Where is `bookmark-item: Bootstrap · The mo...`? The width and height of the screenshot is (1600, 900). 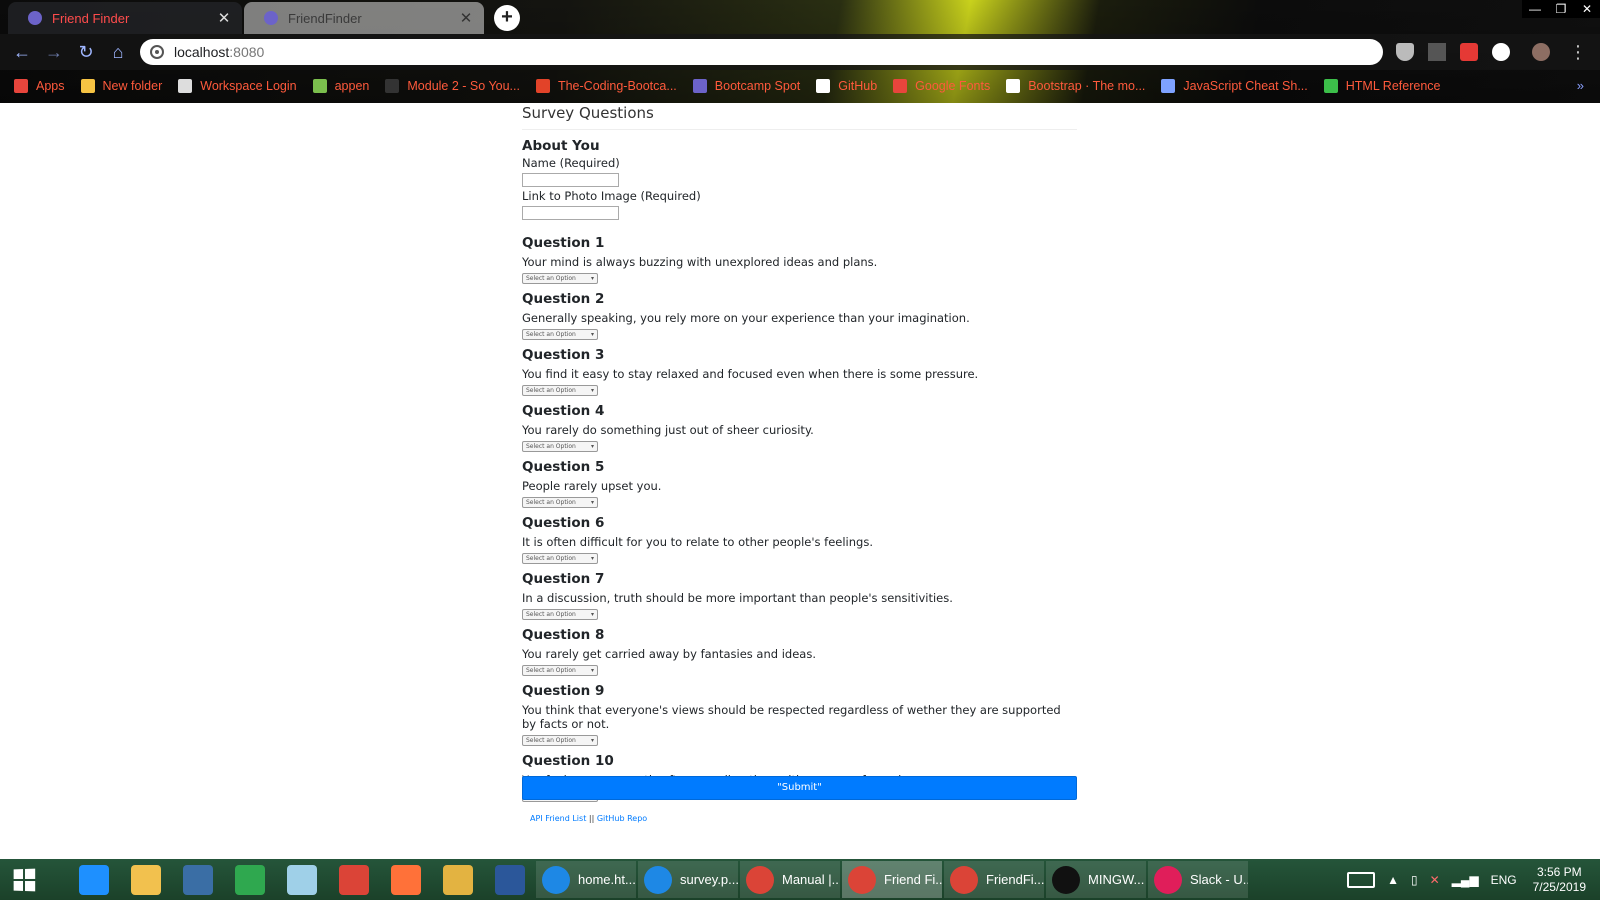 bookmark-item: Bootstrap · The mo... is located at coordinates (1075, 86).